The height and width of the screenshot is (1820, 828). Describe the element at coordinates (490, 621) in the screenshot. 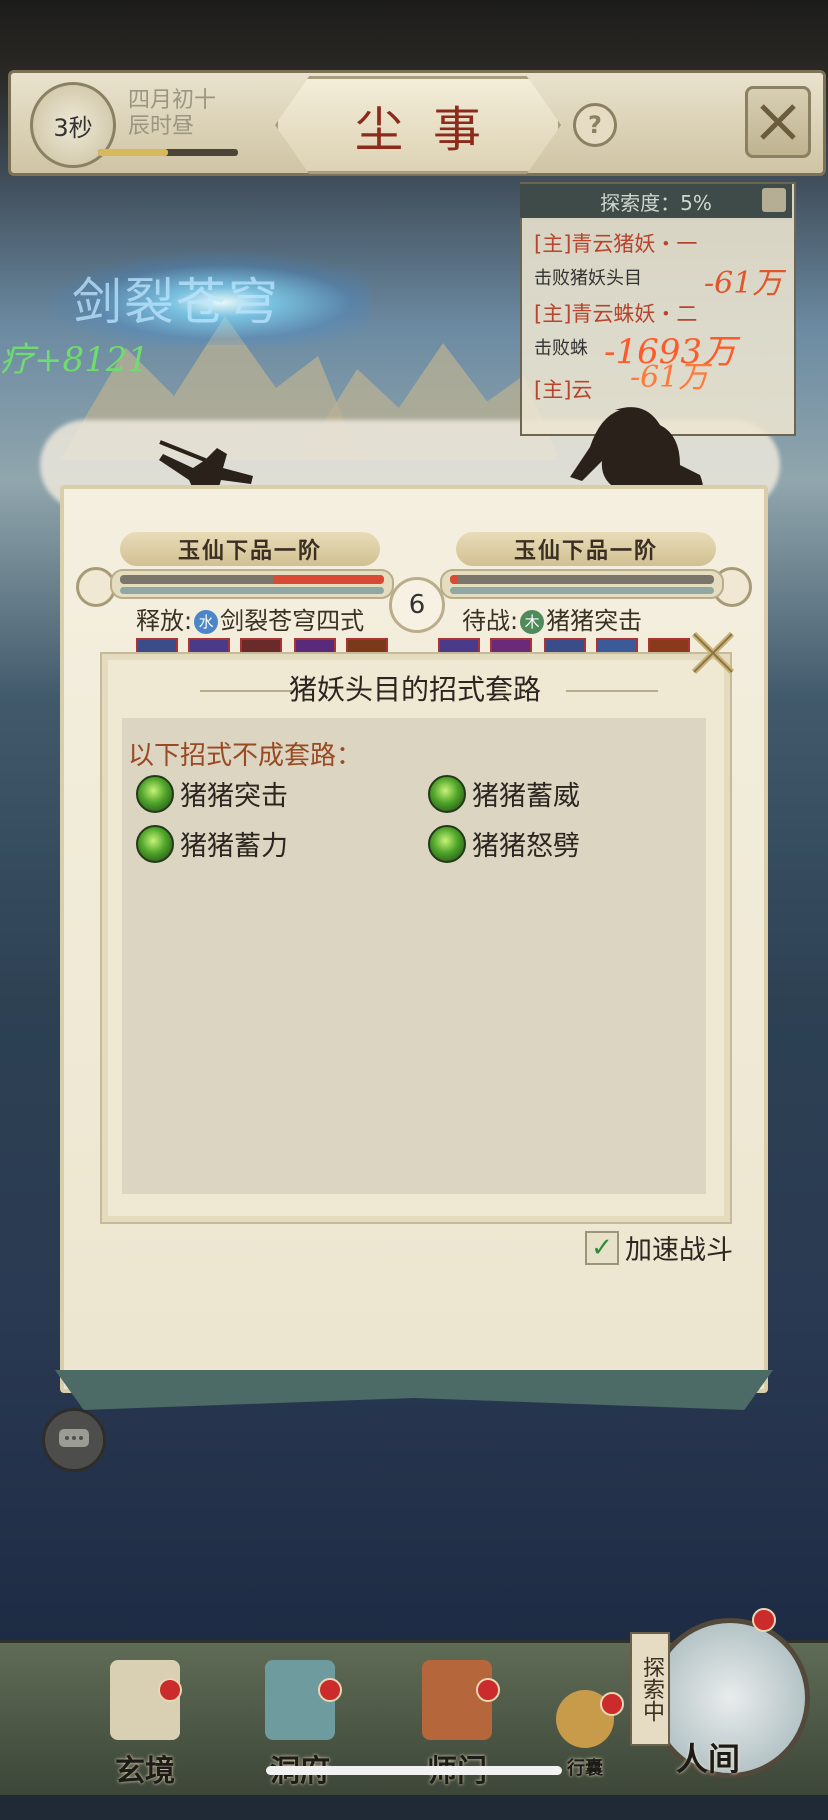

I see `action-label: 待战:` at that location.